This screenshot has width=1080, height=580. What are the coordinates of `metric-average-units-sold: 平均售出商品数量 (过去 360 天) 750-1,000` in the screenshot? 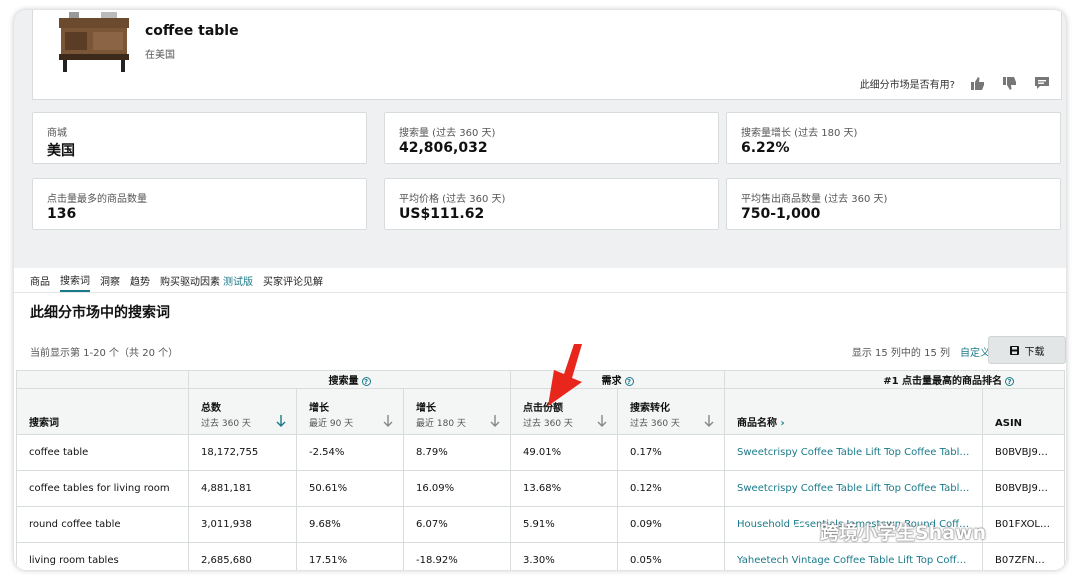 It's located at (893, 204).